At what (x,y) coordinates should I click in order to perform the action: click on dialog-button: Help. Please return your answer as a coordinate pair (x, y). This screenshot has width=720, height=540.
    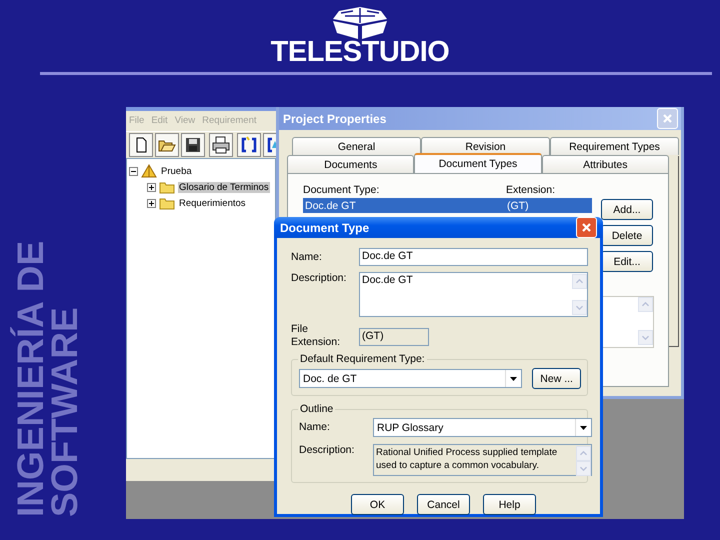
    Looking at the image, I should click on (509, 504).